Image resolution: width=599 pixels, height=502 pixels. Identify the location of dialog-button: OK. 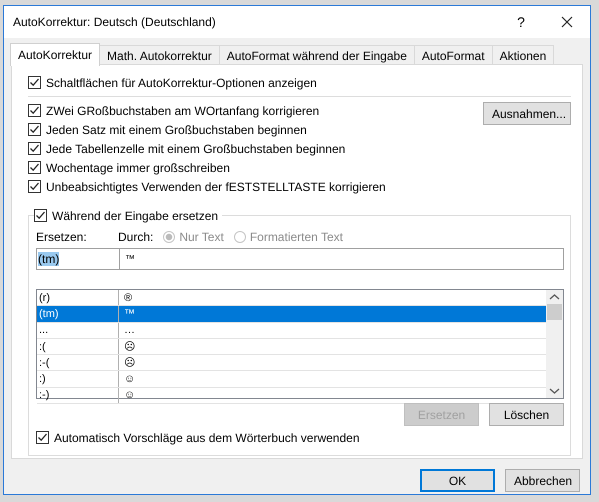
(457, 480).